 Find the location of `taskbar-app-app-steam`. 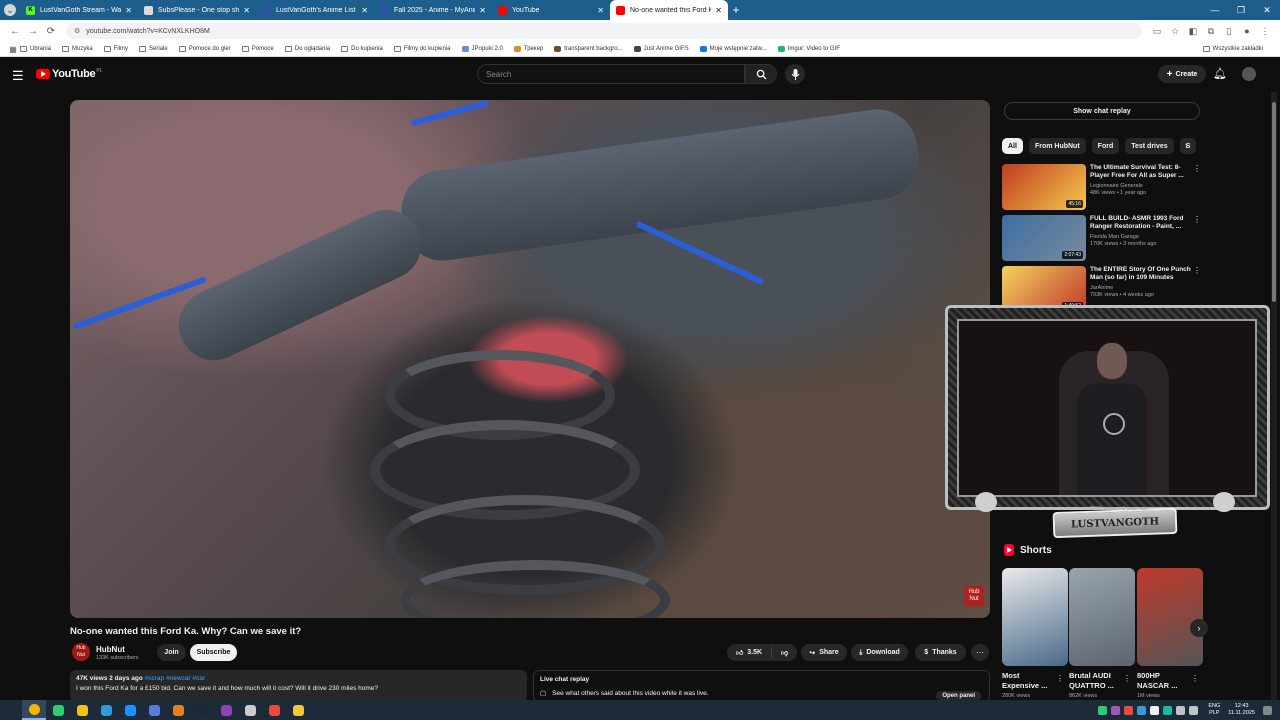

taskbar-app-app-steam is located at coordinates (202, 710).